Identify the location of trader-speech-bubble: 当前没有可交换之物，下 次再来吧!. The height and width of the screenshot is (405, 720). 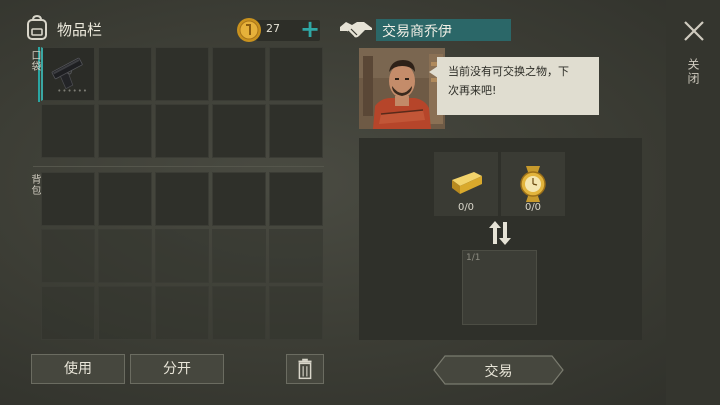
(518, 86).